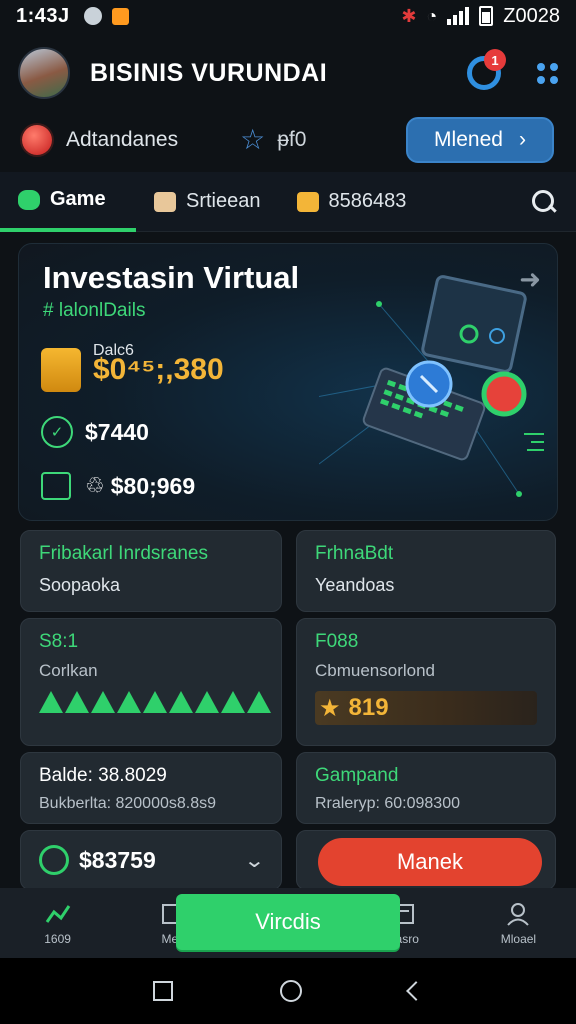 The height and width of the screenshot is (1024, 576). I want to click on card-text: Cbmuensorlond, so click(375, 670).